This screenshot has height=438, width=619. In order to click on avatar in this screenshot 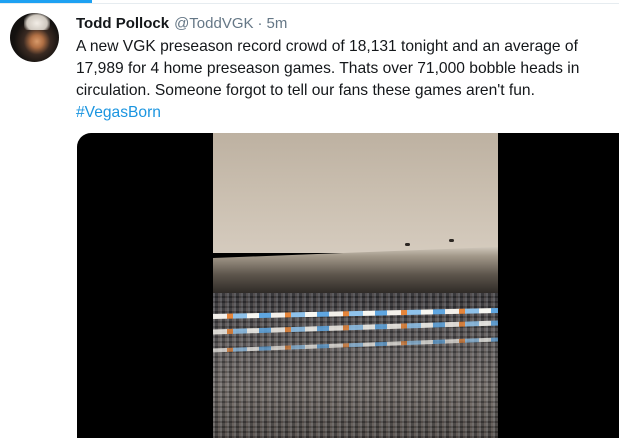, I will do `click(34, 37)`.